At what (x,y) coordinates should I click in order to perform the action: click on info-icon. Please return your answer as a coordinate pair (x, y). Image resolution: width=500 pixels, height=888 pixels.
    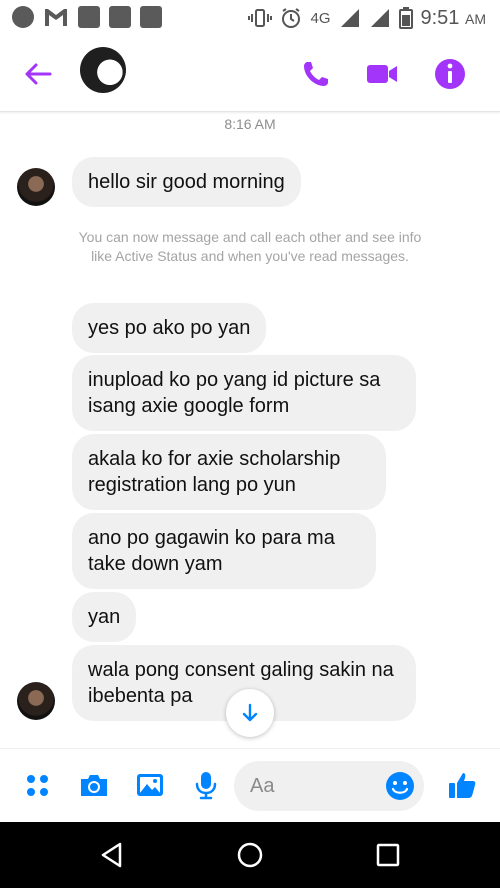
    Looking at the image, I should click on (450, 74).